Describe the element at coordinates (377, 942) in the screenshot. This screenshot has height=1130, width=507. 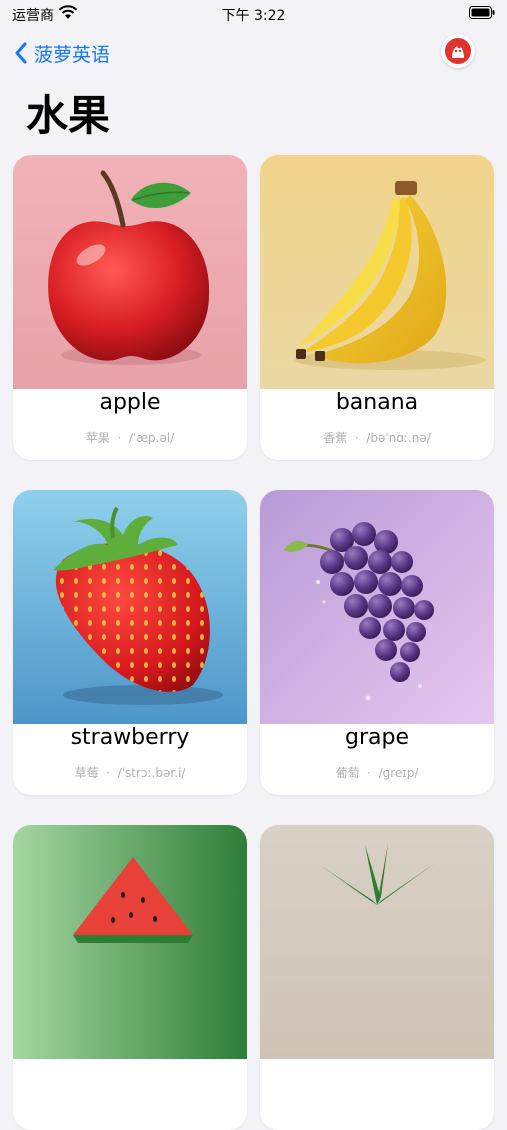
I see `pineapple-image` at that location.